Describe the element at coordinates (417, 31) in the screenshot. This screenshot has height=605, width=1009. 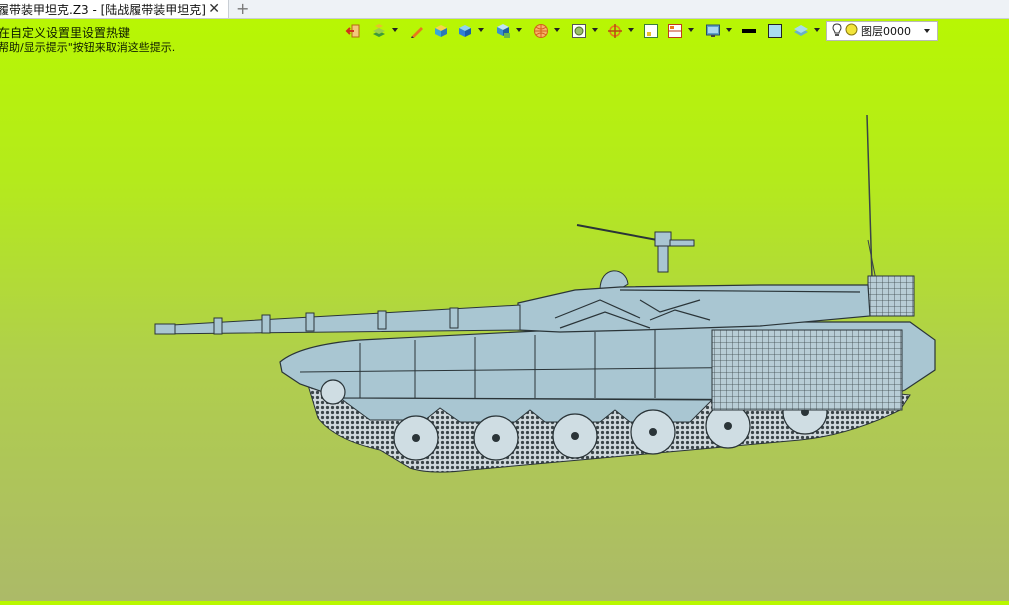
I see `pen-icon` at that location.